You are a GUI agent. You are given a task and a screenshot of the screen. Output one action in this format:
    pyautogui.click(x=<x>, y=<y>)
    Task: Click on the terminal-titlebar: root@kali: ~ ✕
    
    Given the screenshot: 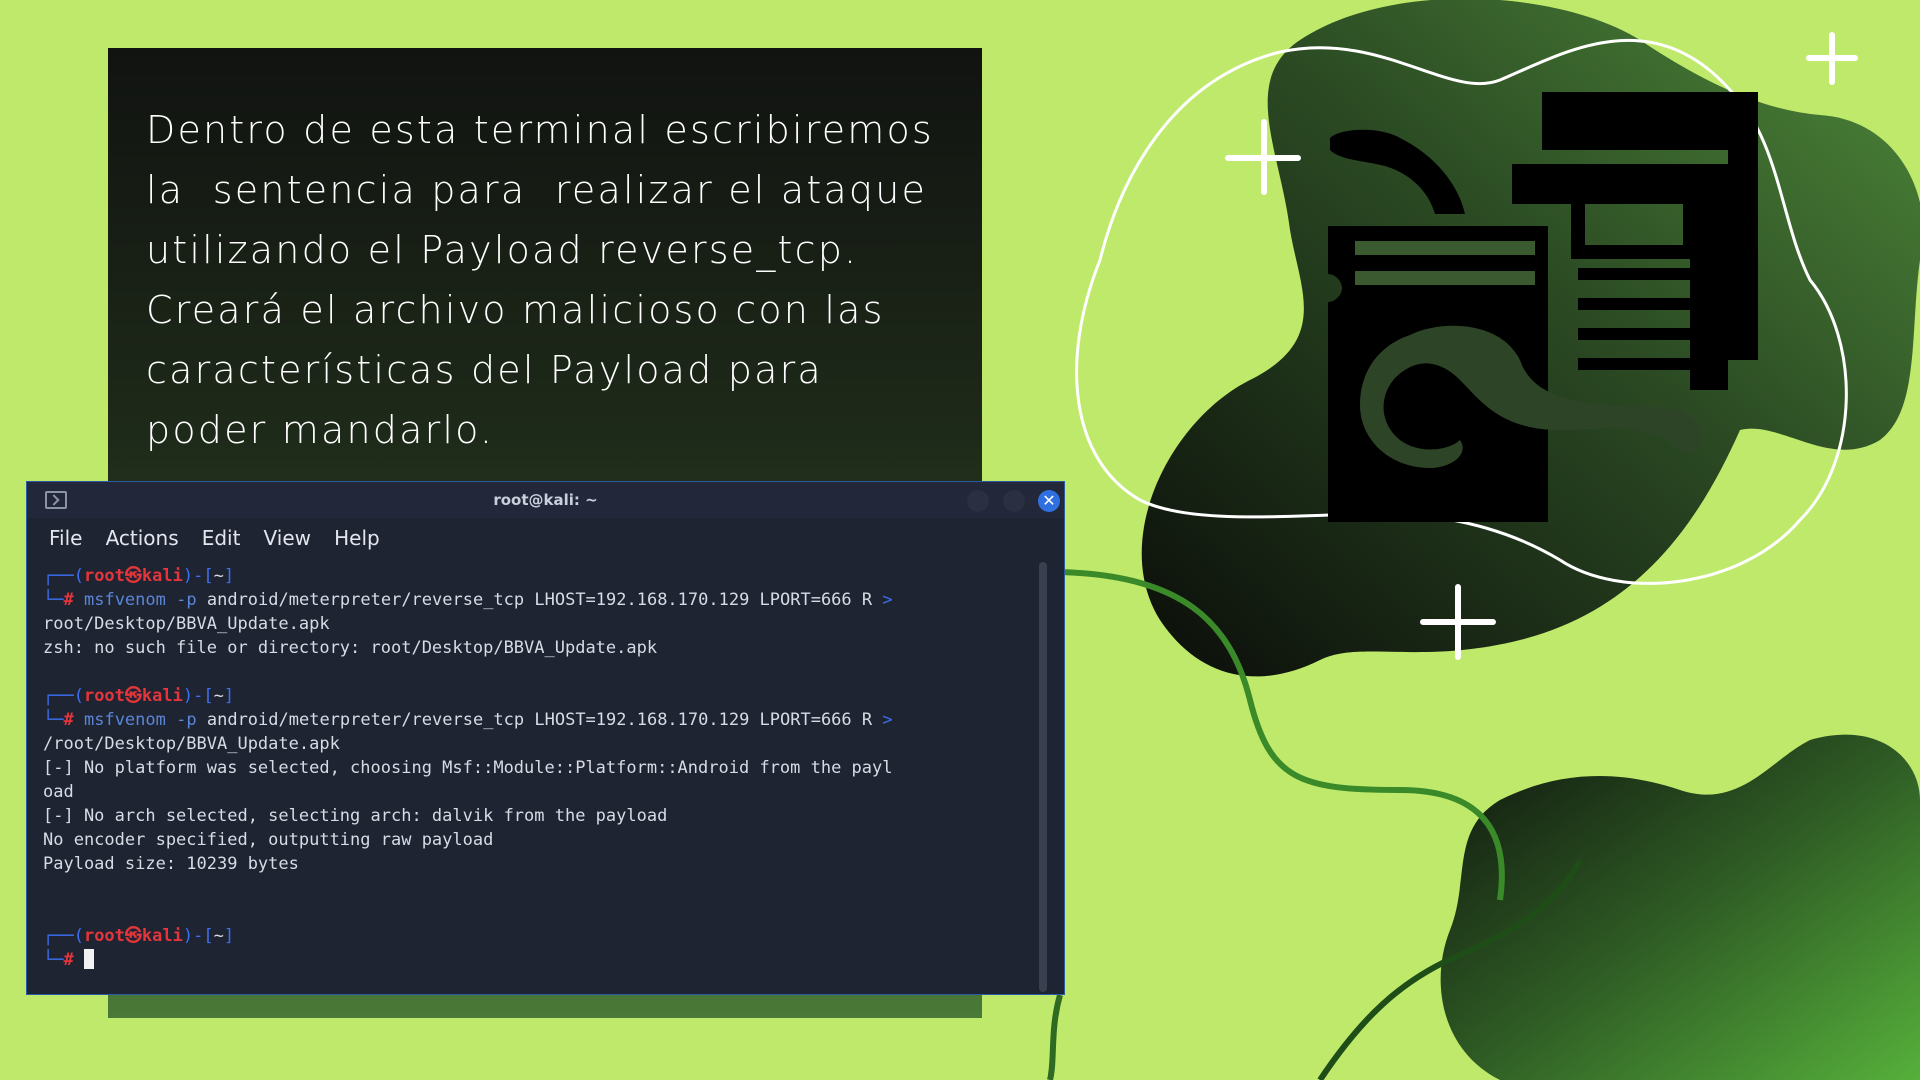 What is the action you would take?
    pyautogui.click(x=545, y=500)
    